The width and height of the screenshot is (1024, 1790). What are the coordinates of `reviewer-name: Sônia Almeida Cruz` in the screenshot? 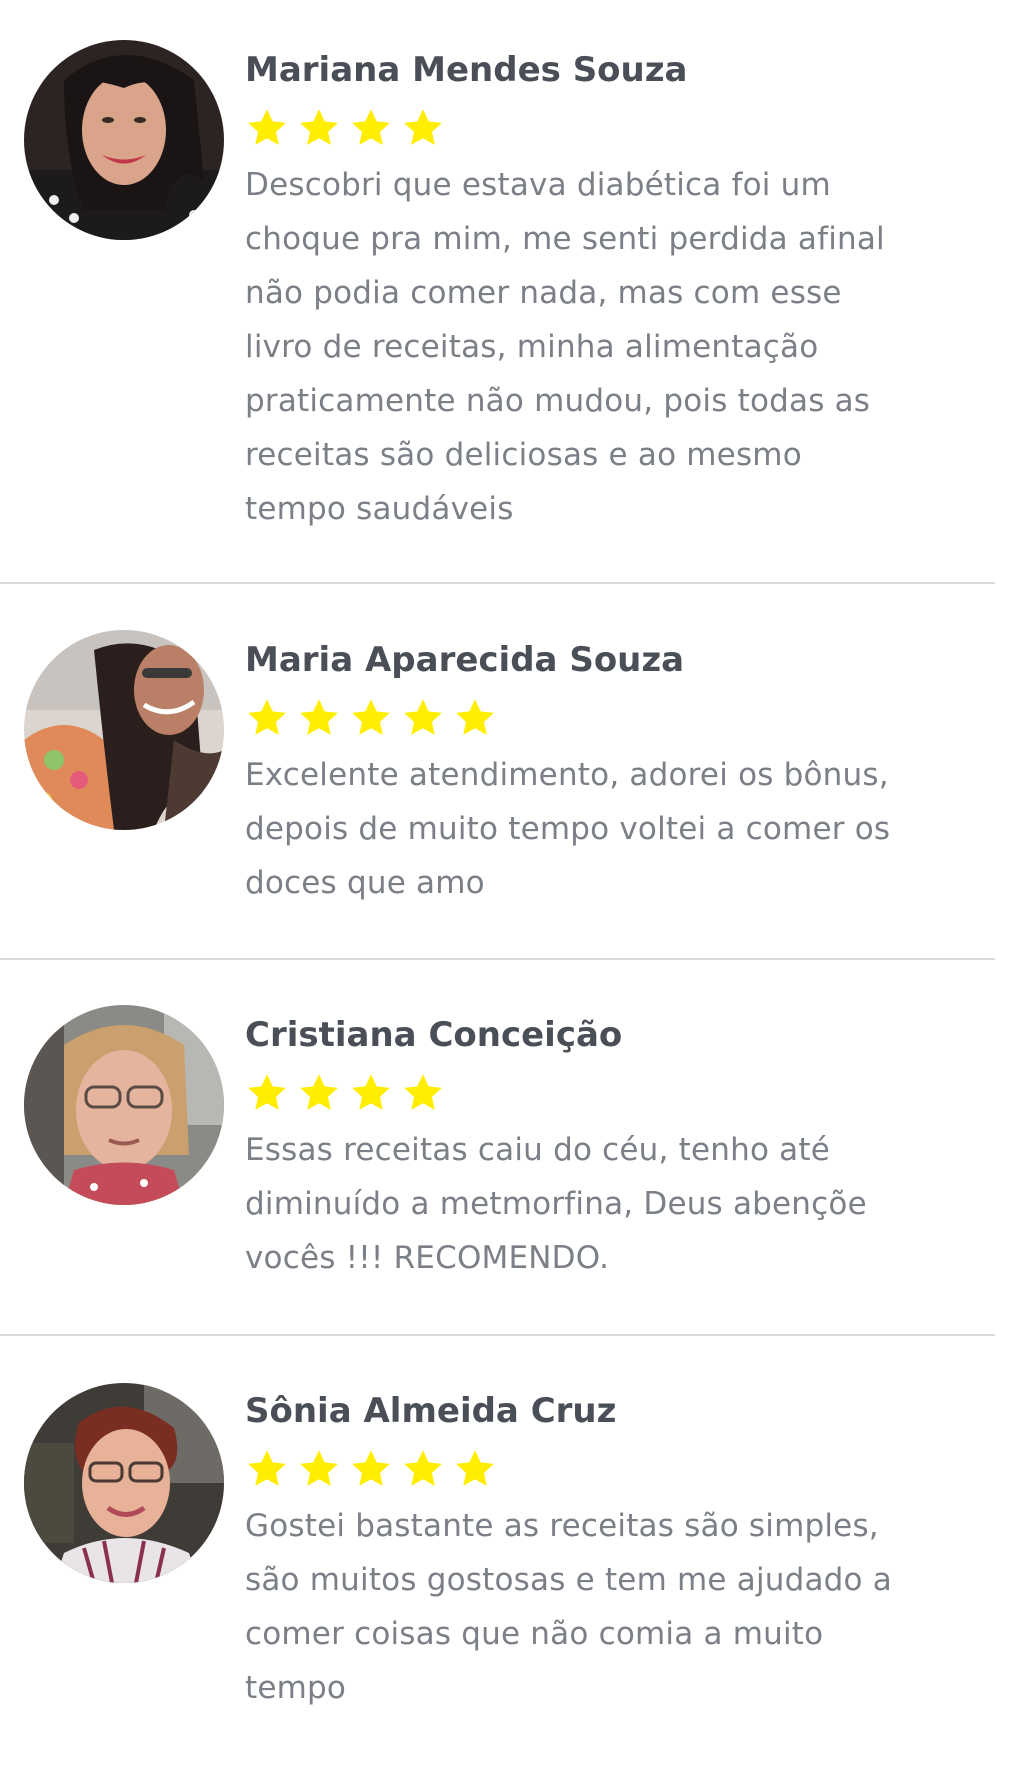 It's located at (431, 1411).